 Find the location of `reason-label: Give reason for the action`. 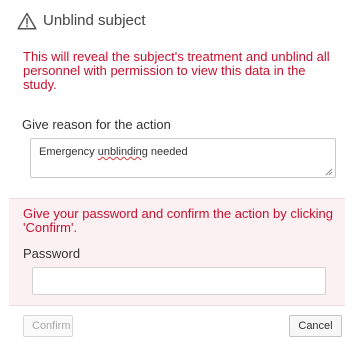

reason-label: Give reason for the action is located at coordinates (96, 124).